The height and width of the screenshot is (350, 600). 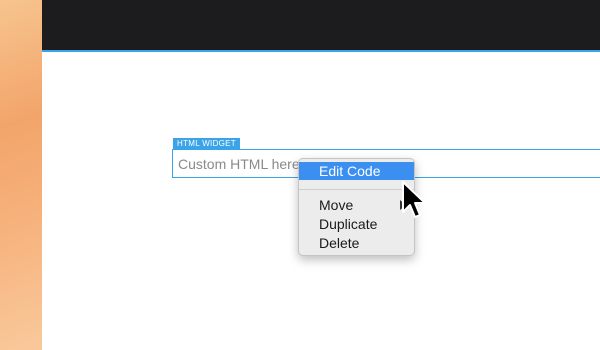 I want to click on menu-item-label: Duplicate, so click(x=348, y=224).